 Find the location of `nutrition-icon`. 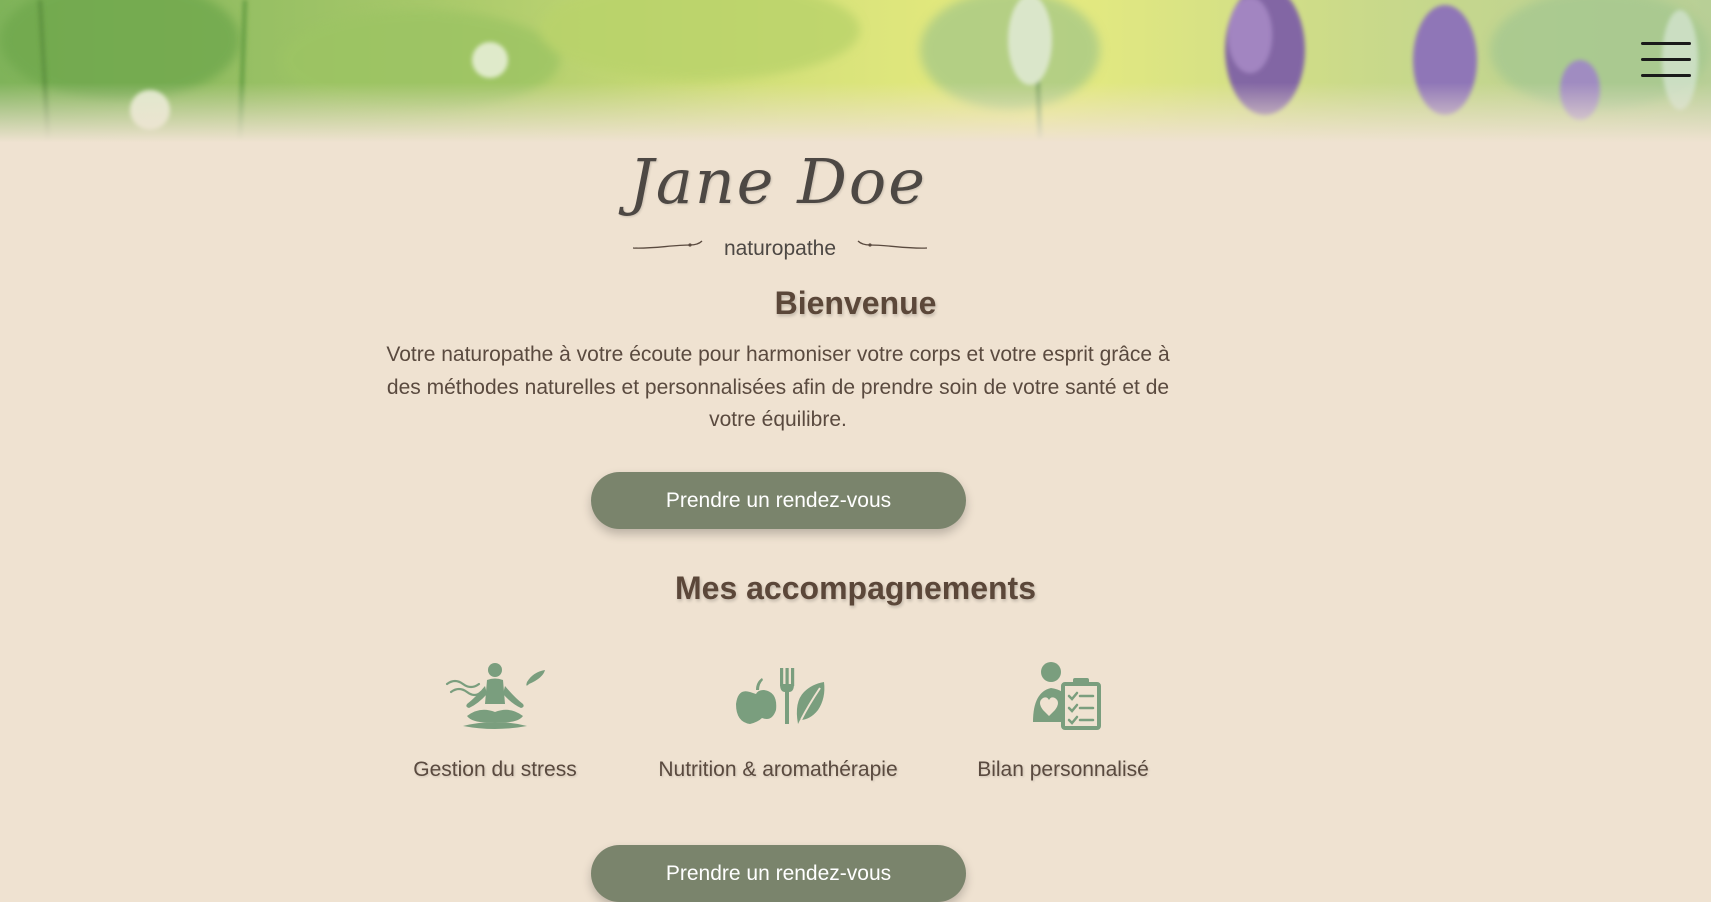

nutrition-icon is located at coordinates (780, 696).